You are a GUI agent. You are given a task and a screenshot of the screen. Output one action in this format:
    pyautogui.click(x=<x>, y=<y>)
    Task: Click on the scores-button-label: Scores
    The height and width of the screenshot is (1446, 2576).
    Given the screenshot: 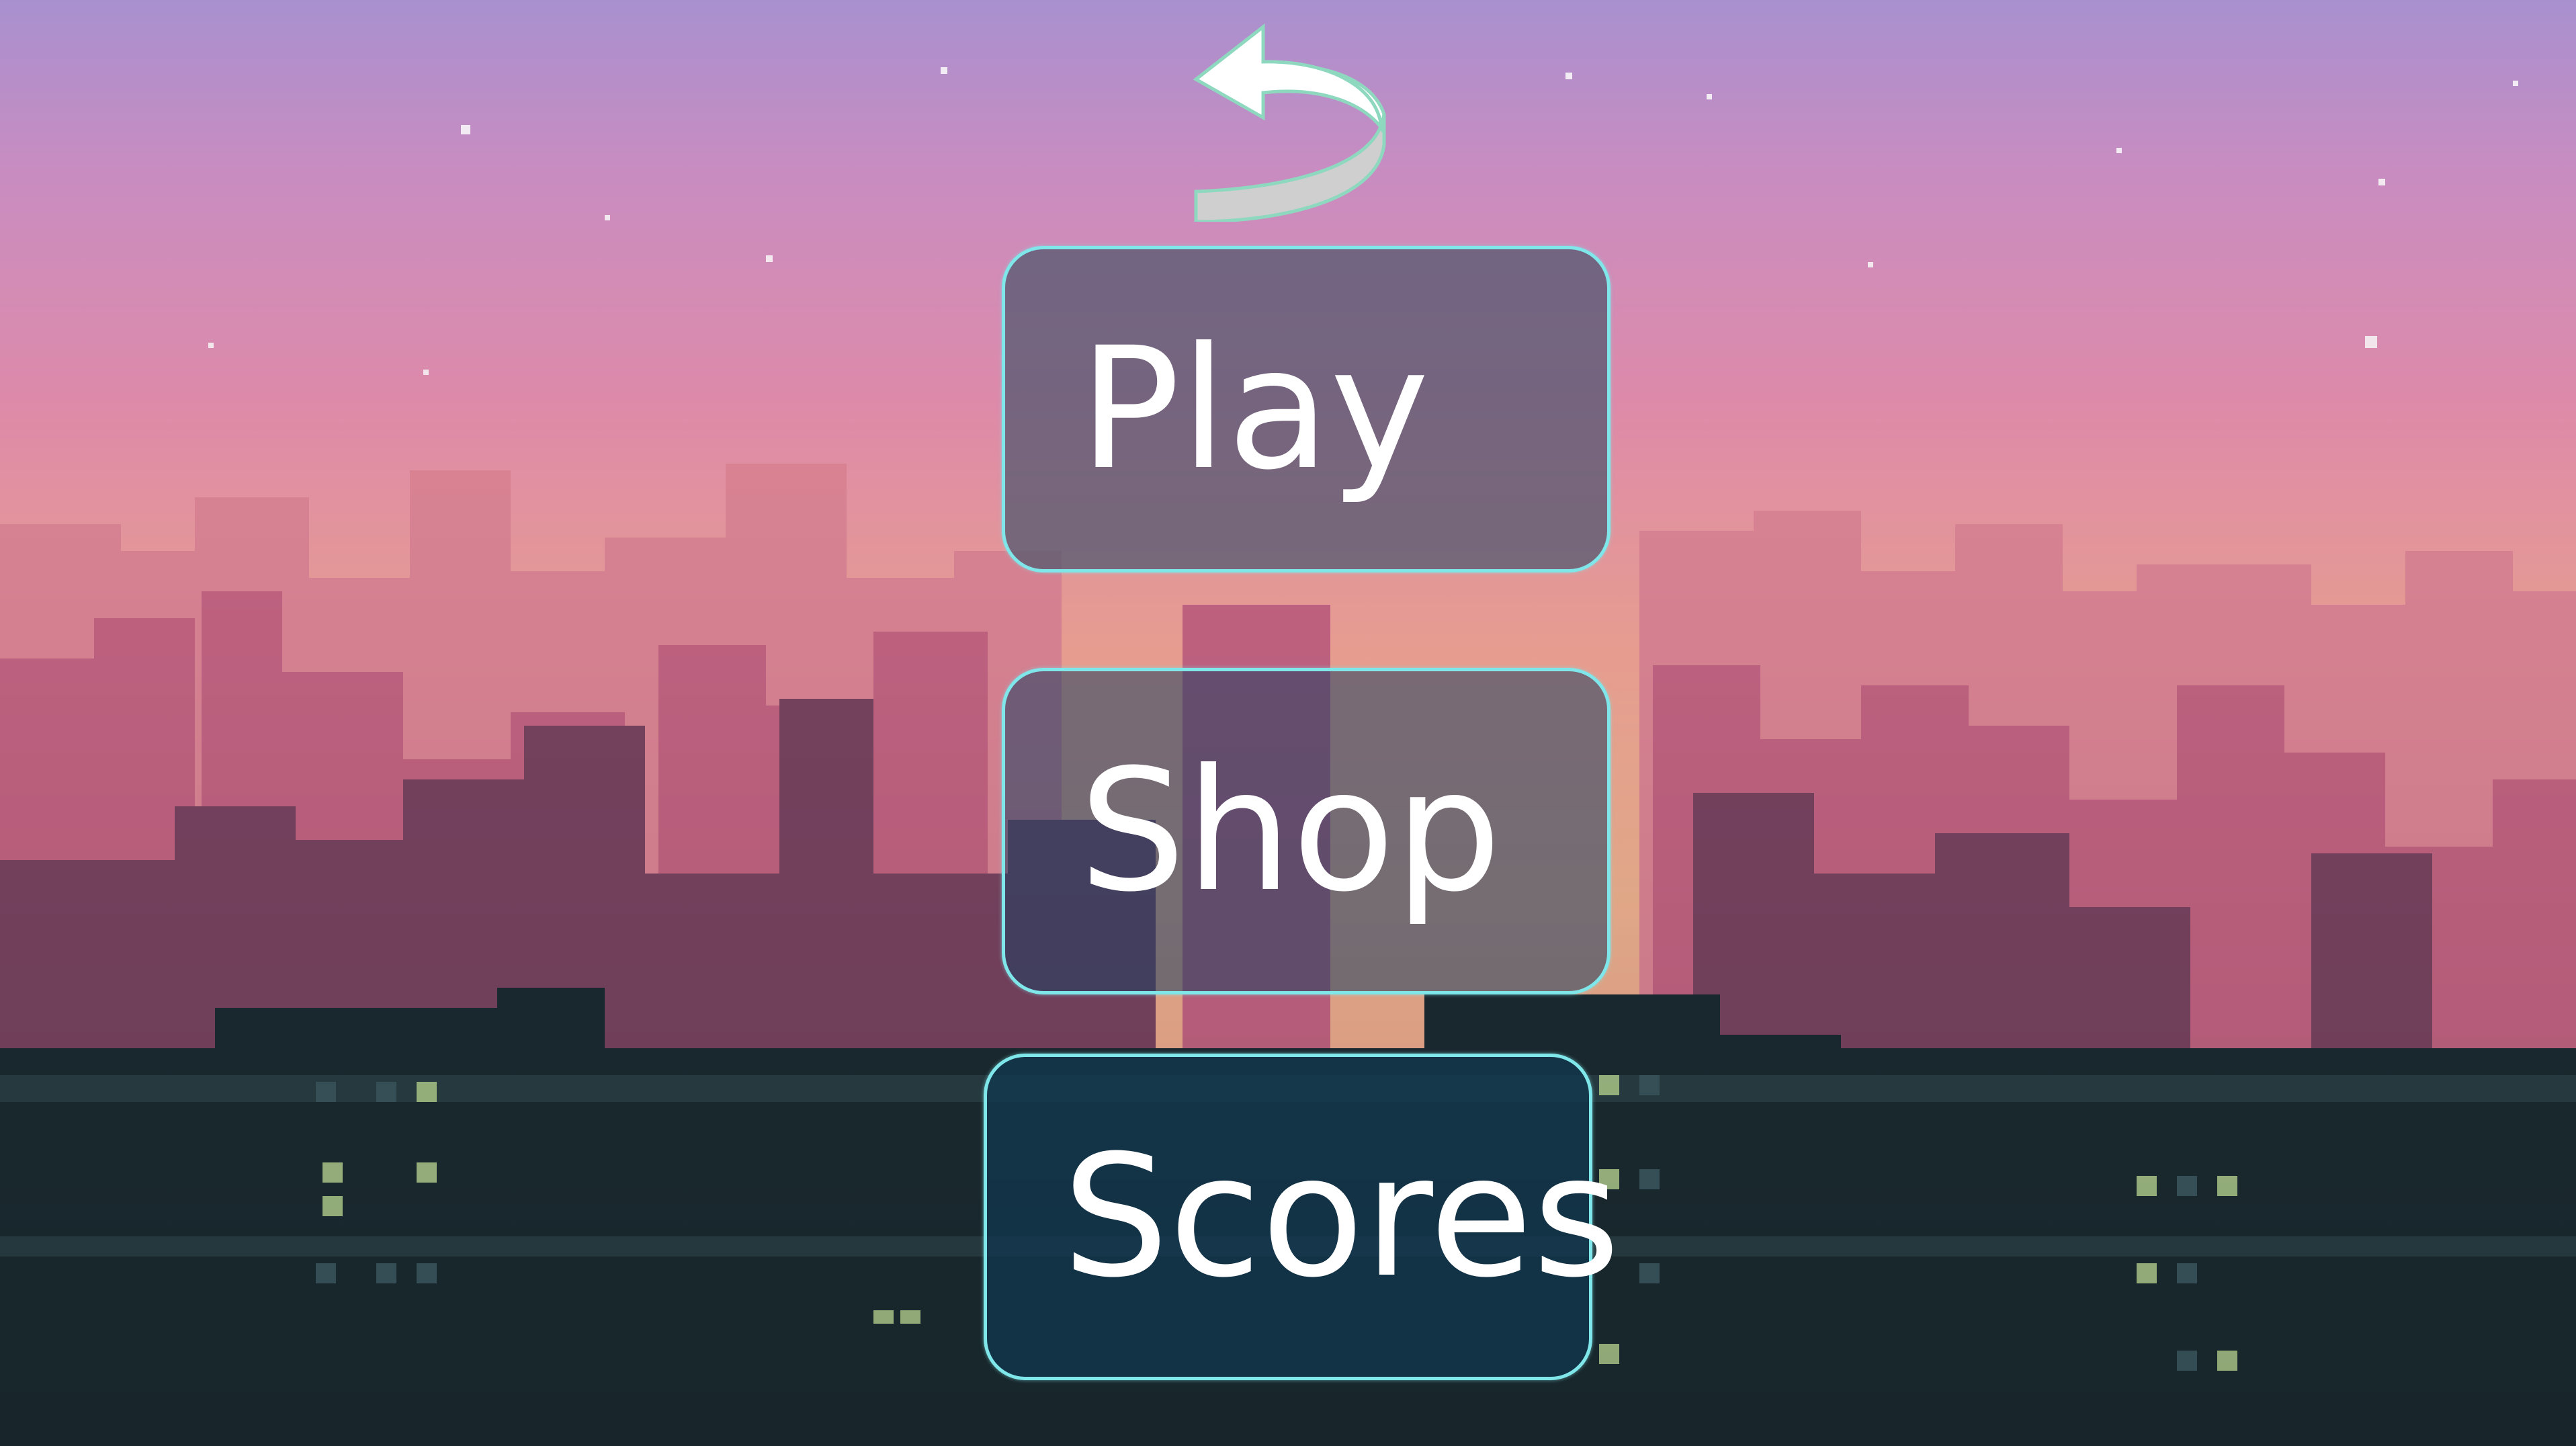 What is the action you would take?
    pyautogui.click(x=1341, y=1216)
    